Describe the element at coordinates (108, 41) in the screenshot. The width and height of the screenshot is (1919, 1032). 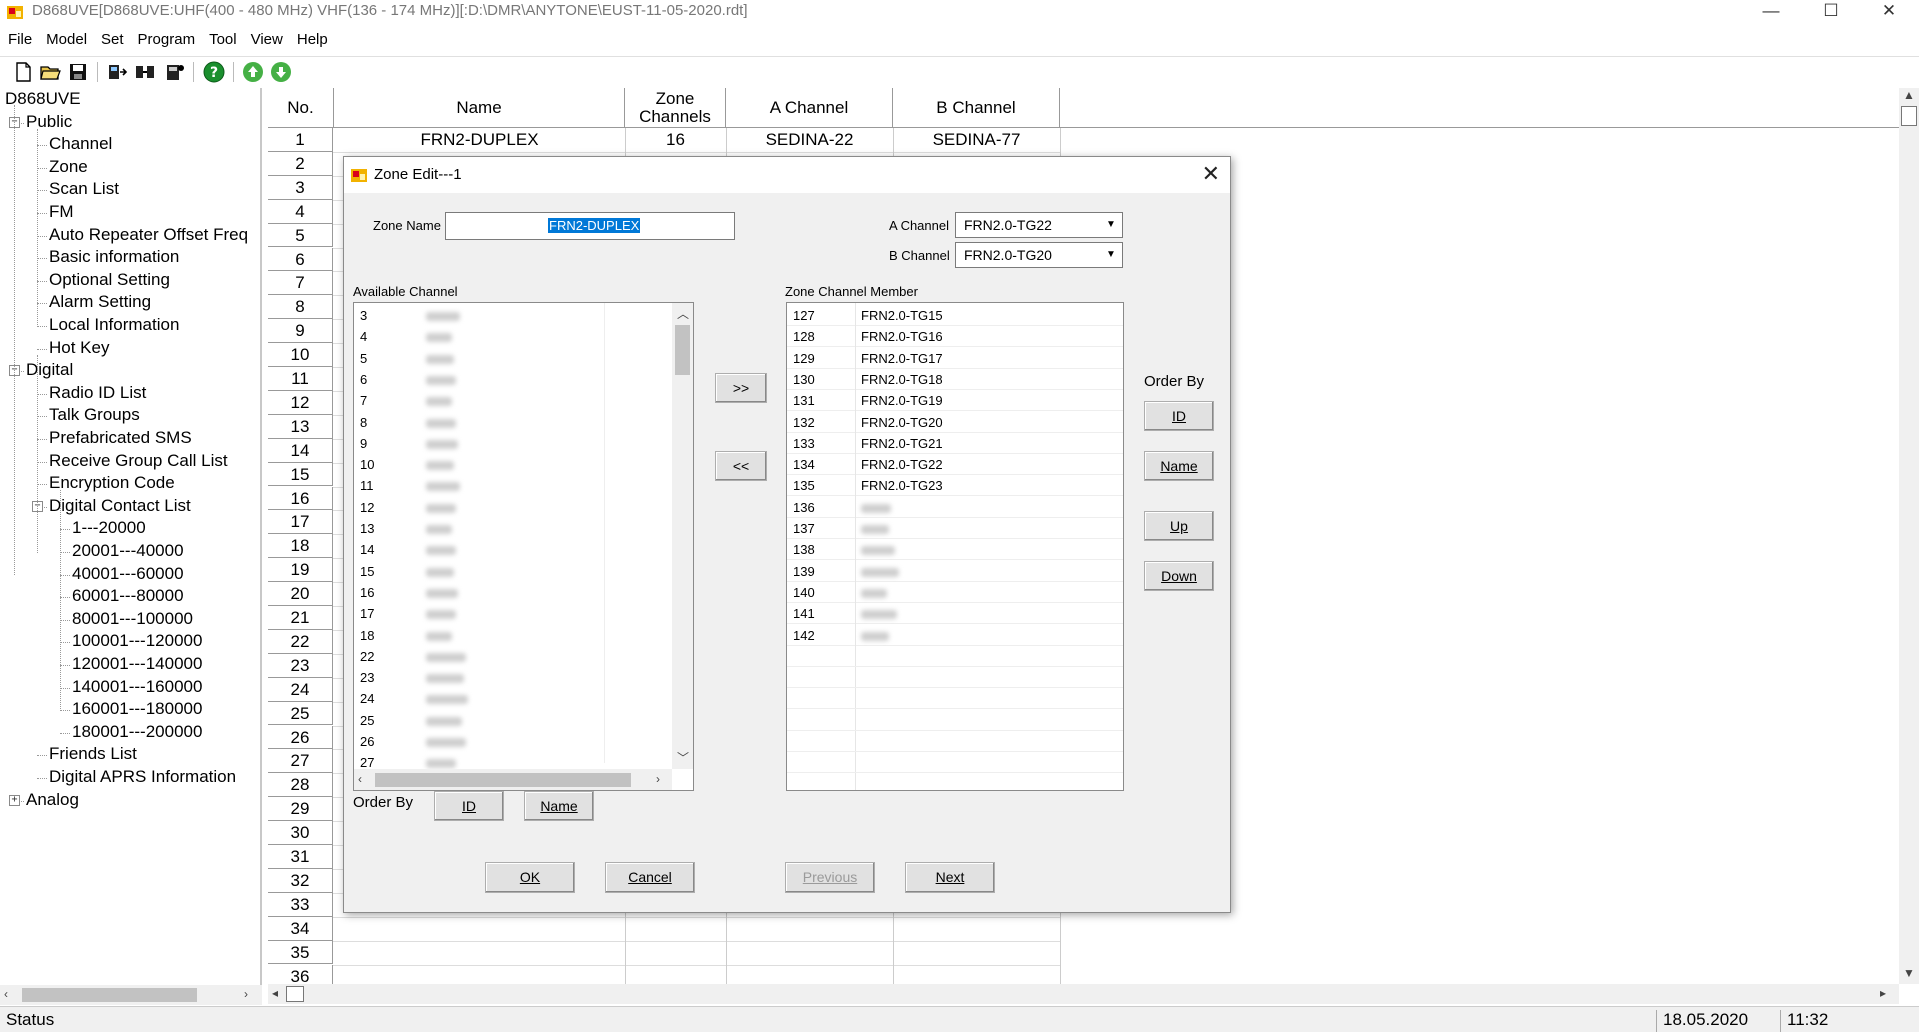
I see `menu-set: Set` at that location.